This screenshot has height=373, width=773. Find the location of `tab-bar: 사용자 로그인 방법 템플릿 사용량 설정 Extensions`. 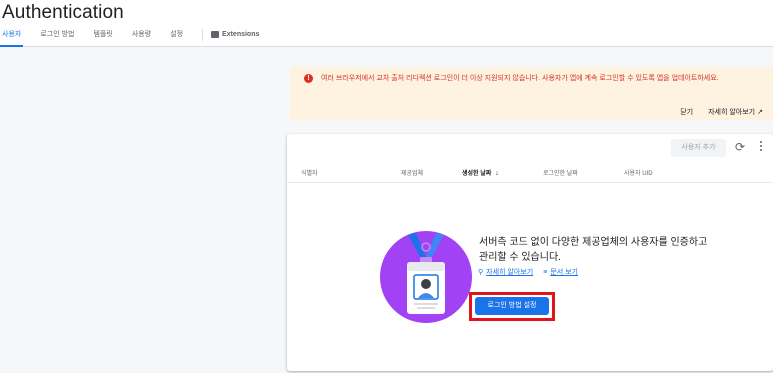

tab-bar: 사용자 로그인 방법 템플릿 사용량 설정 Extensions is located at coordinates (139, 38).